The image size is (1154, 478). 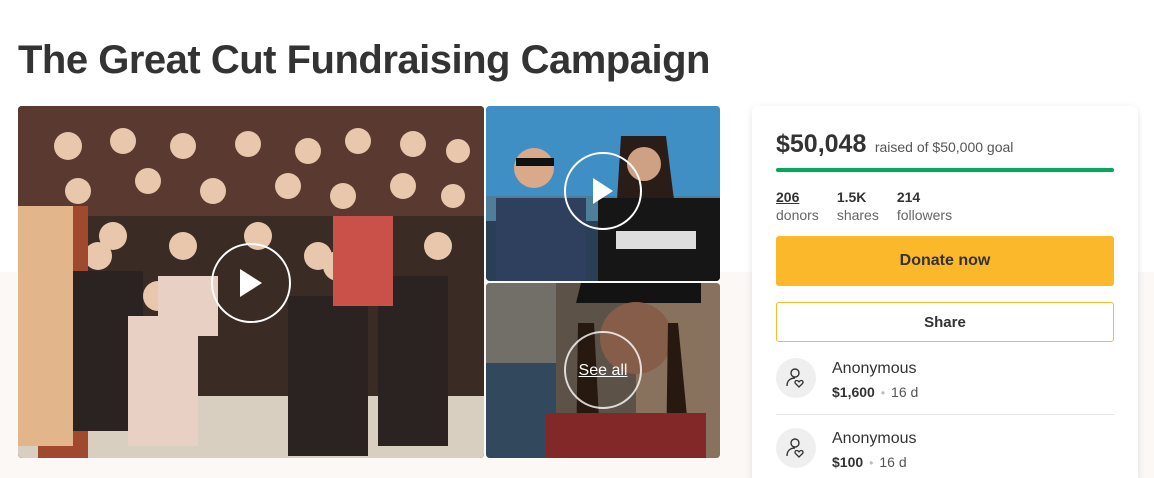 What do you see at coordinates (364, 60) in the screenshot?
I see `page-title: The Great Cut Fundraising Campaign` at bounding box center [364, 60].